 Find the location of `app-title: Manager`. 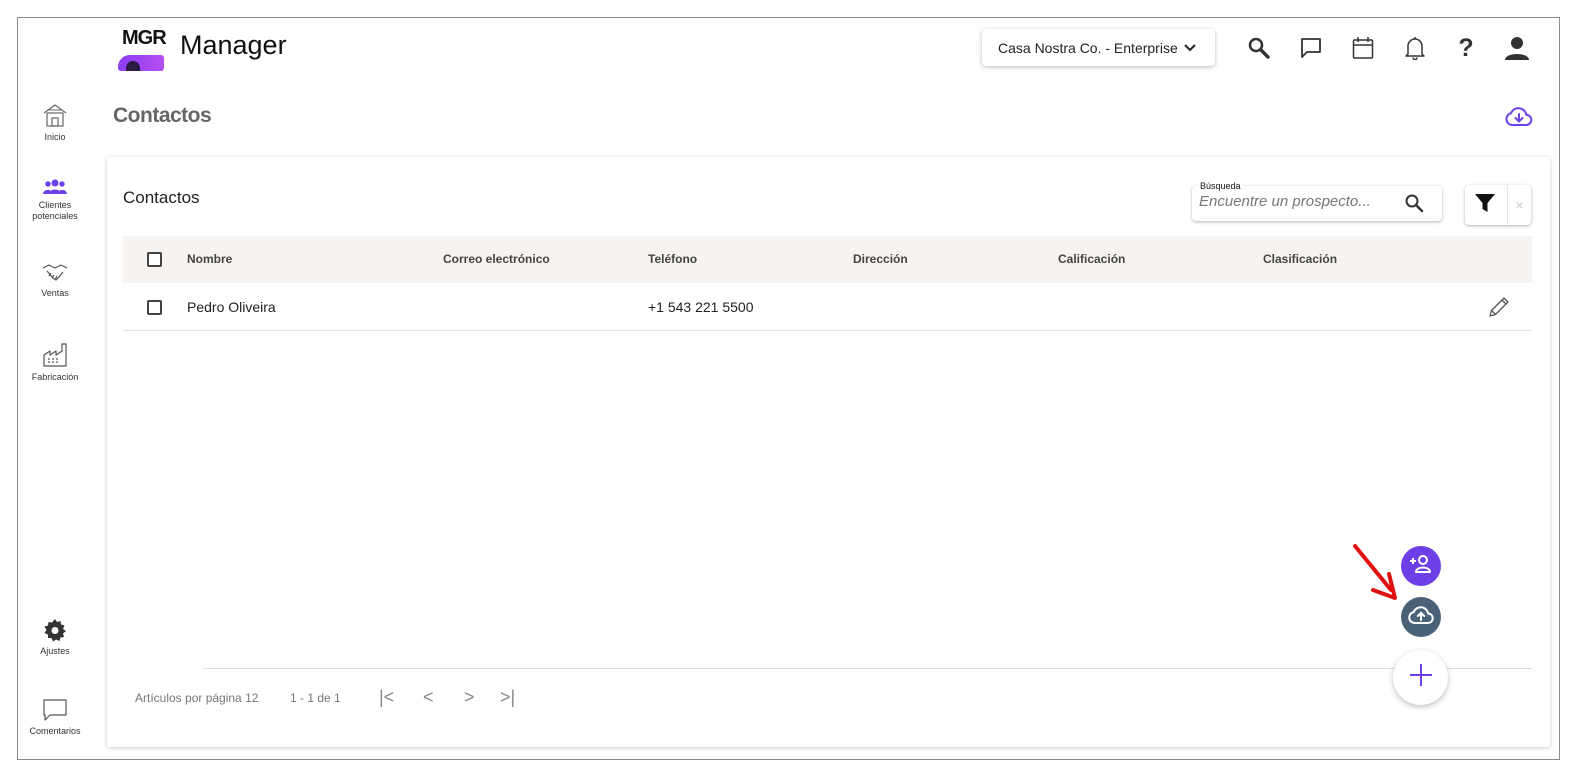

app-title: Manager is located at coordinates (233, 45).